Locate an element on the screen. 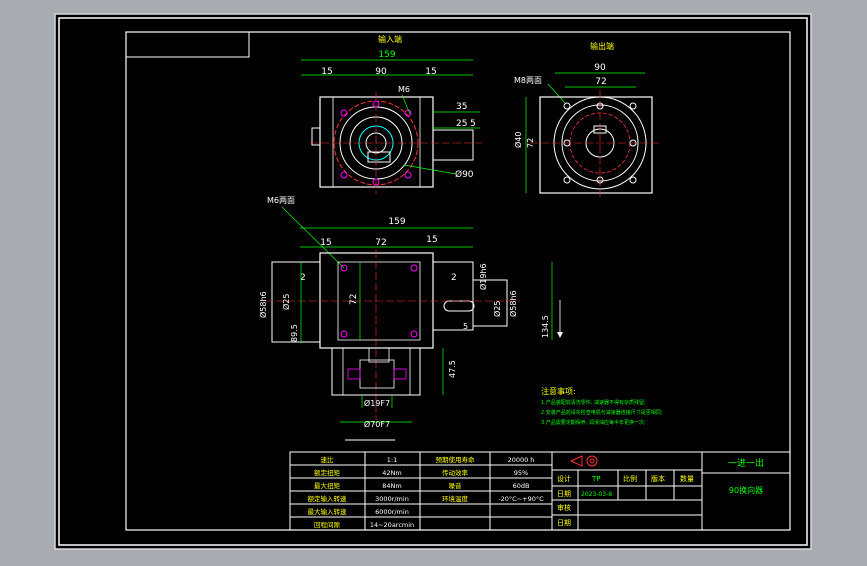 The image size is (867, 566). spec-cell: 传动效率 is located at coordinates (455, 472).